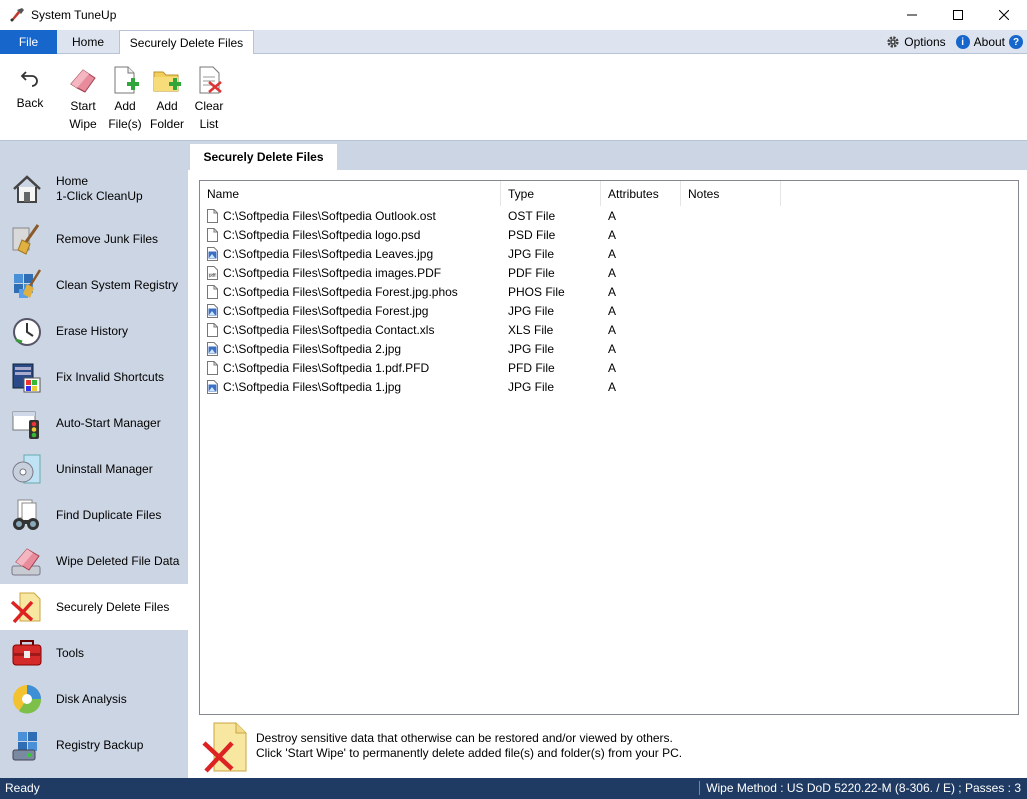  Describe the element at coordinates (318, 367) in the screenshot. I see `cell-name: C:\Softpedia Files\Softpedia 1.pdf.PFD` at that location.